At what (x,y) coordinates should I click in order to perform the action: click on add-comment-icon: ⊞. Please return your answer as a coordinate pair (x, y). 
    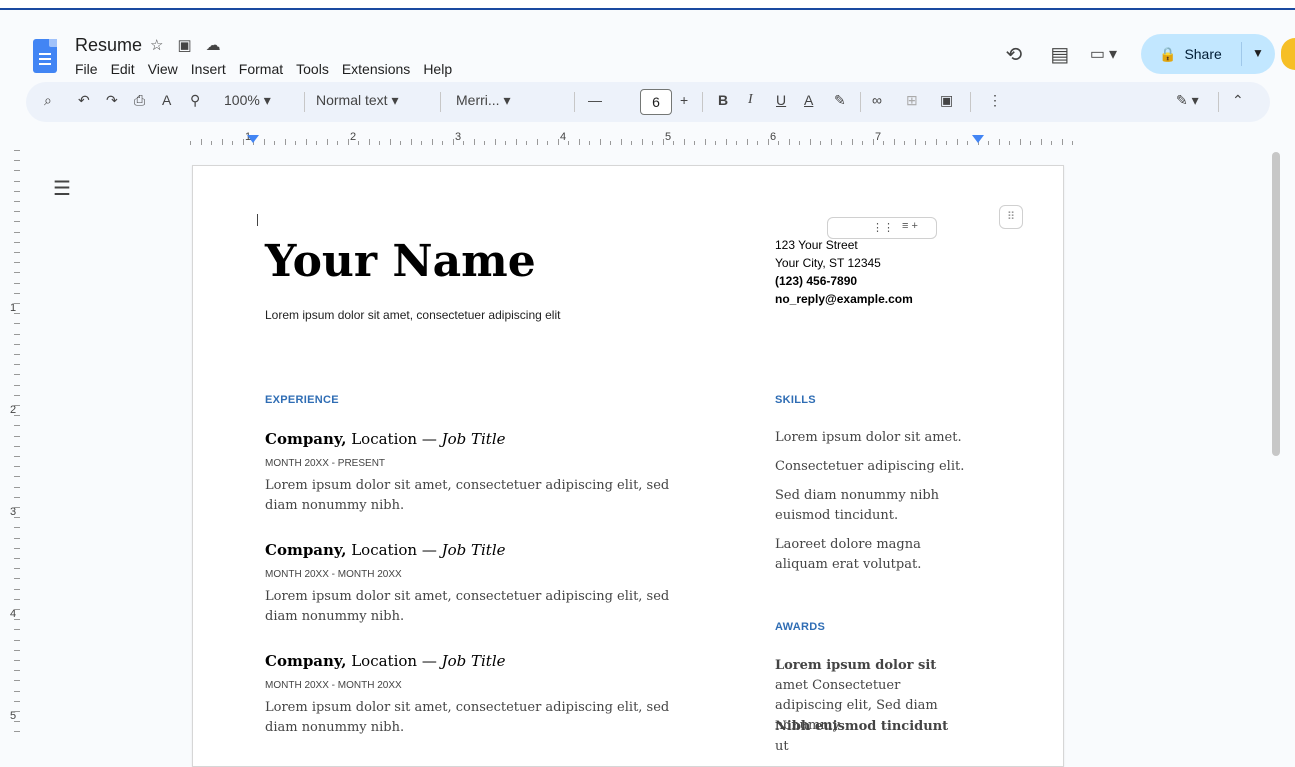
    Looking at the image, I should click on (912, 100).